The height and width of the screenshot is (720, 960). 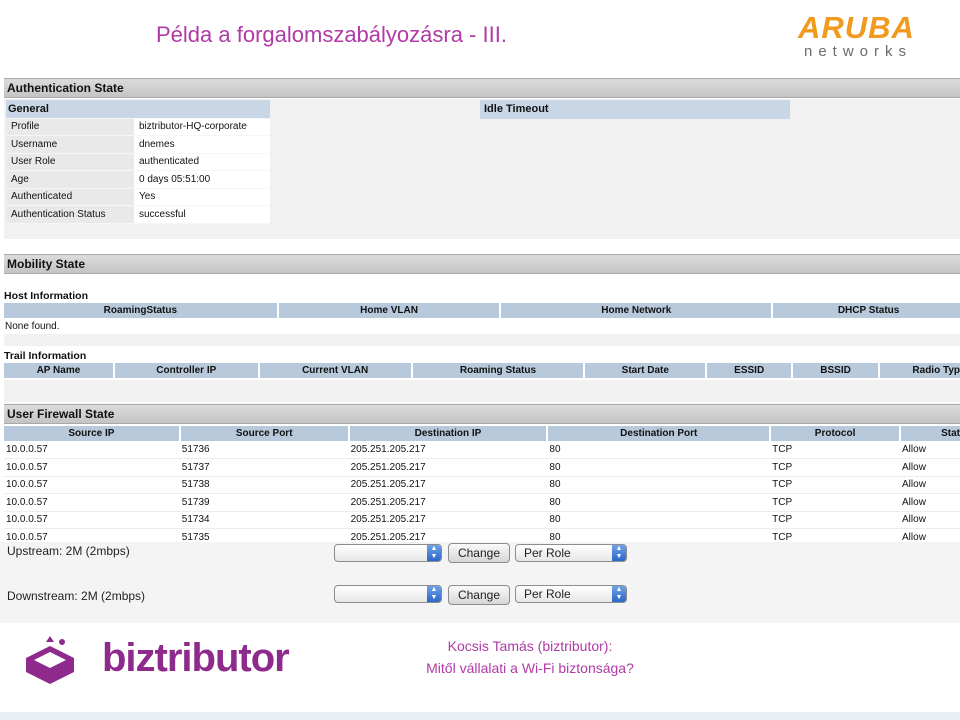 I want to click on col-header: Source Port, so click(x=264, y=433).